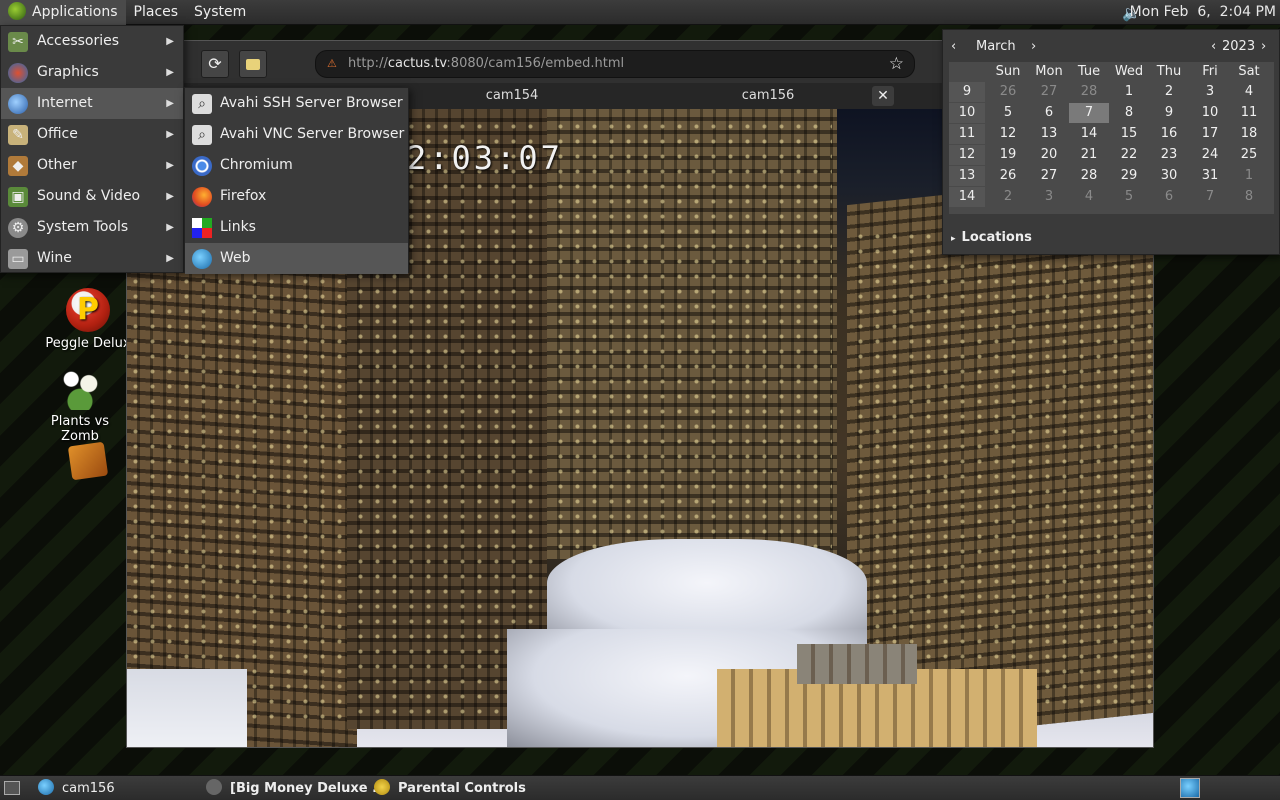 Image resolution: width=1280 pixels, height=800 pixels. I want to click on calendar-day: 13, so click(1049, 134).